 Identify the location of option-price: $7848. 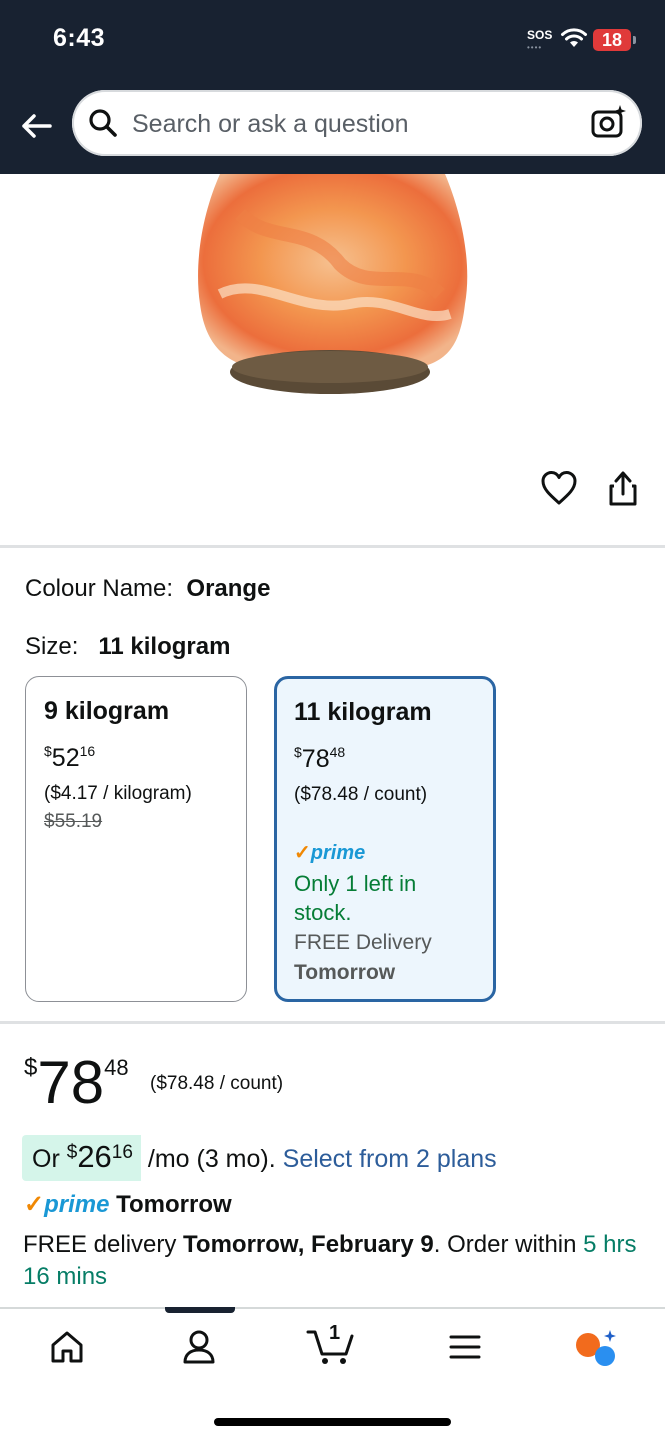
(320, 758).